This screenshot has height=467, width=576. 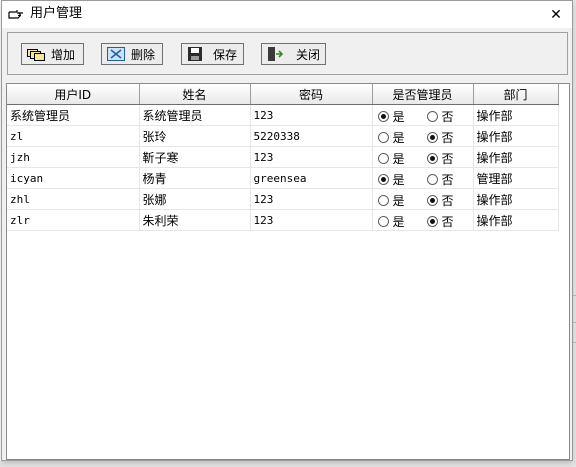 I want to click on cell-name: 系统管理员, so click(x=195, y=115).